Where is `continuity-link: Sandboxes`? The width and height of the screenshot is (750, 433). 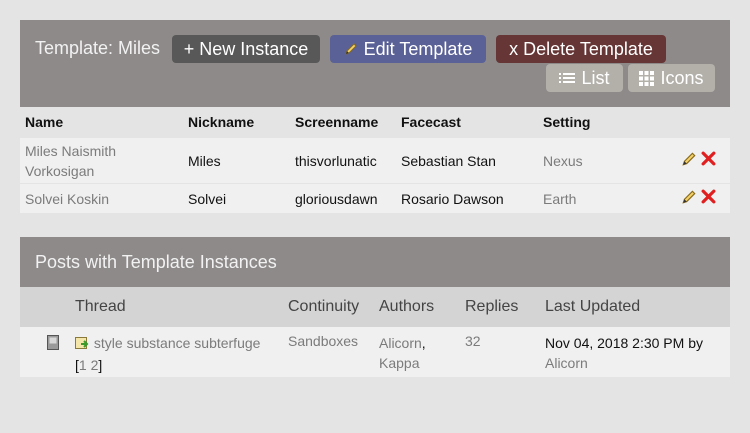 continuity-link: Sandboxes is located at coordinates (333, 341).